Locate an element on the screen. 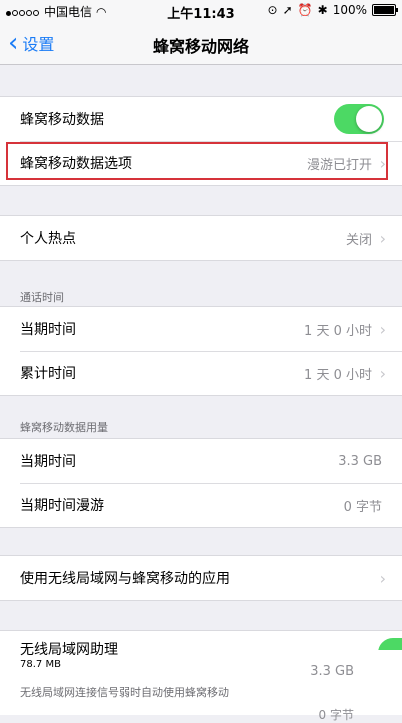 This screenshot has width=402, height=723. call-current-row: 当期时间 1 天 0 小时 › is located at coordinates (201, 329).